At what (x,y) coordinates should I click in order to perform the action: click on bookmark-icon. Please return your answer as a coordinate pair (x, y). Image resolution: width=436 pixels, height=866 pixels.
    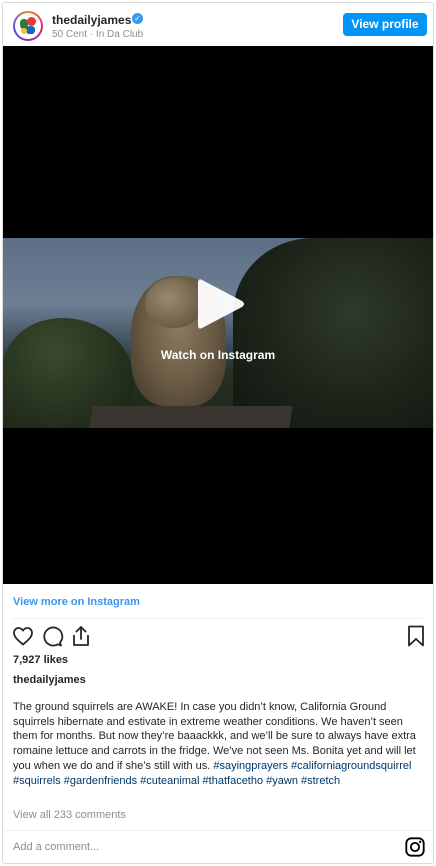
    Looking at the image, I should click on (416, 636).